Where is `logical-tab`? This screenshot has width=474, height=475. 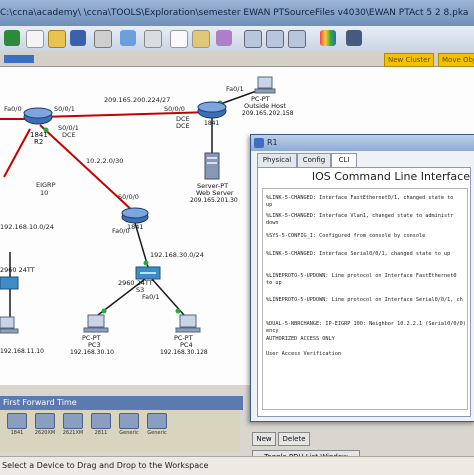
logical-tab is located at coordinates (19, 59).